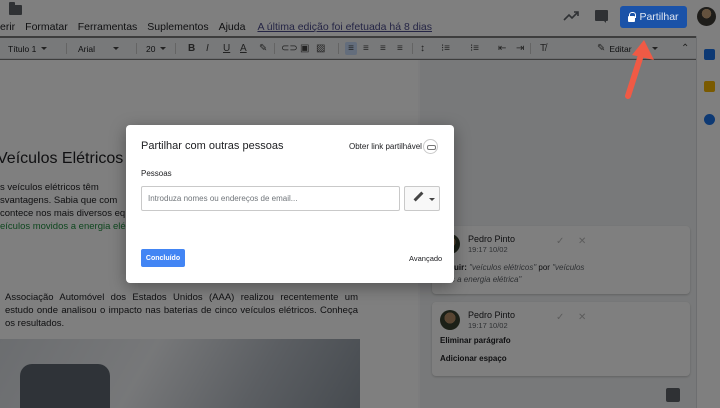 The height and width of the screenshot is (408, 720). I want to click on get-shareable-link: Obter link partilhável, so click(385, 146).